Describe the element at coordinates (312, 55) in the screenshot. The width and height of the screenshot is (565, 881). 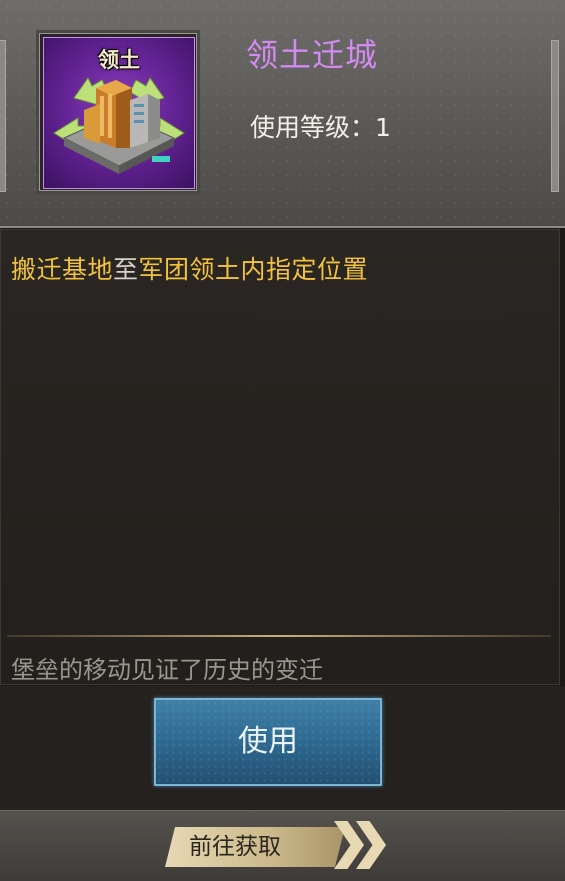
I see `item-title: 领土迁城` at that location.